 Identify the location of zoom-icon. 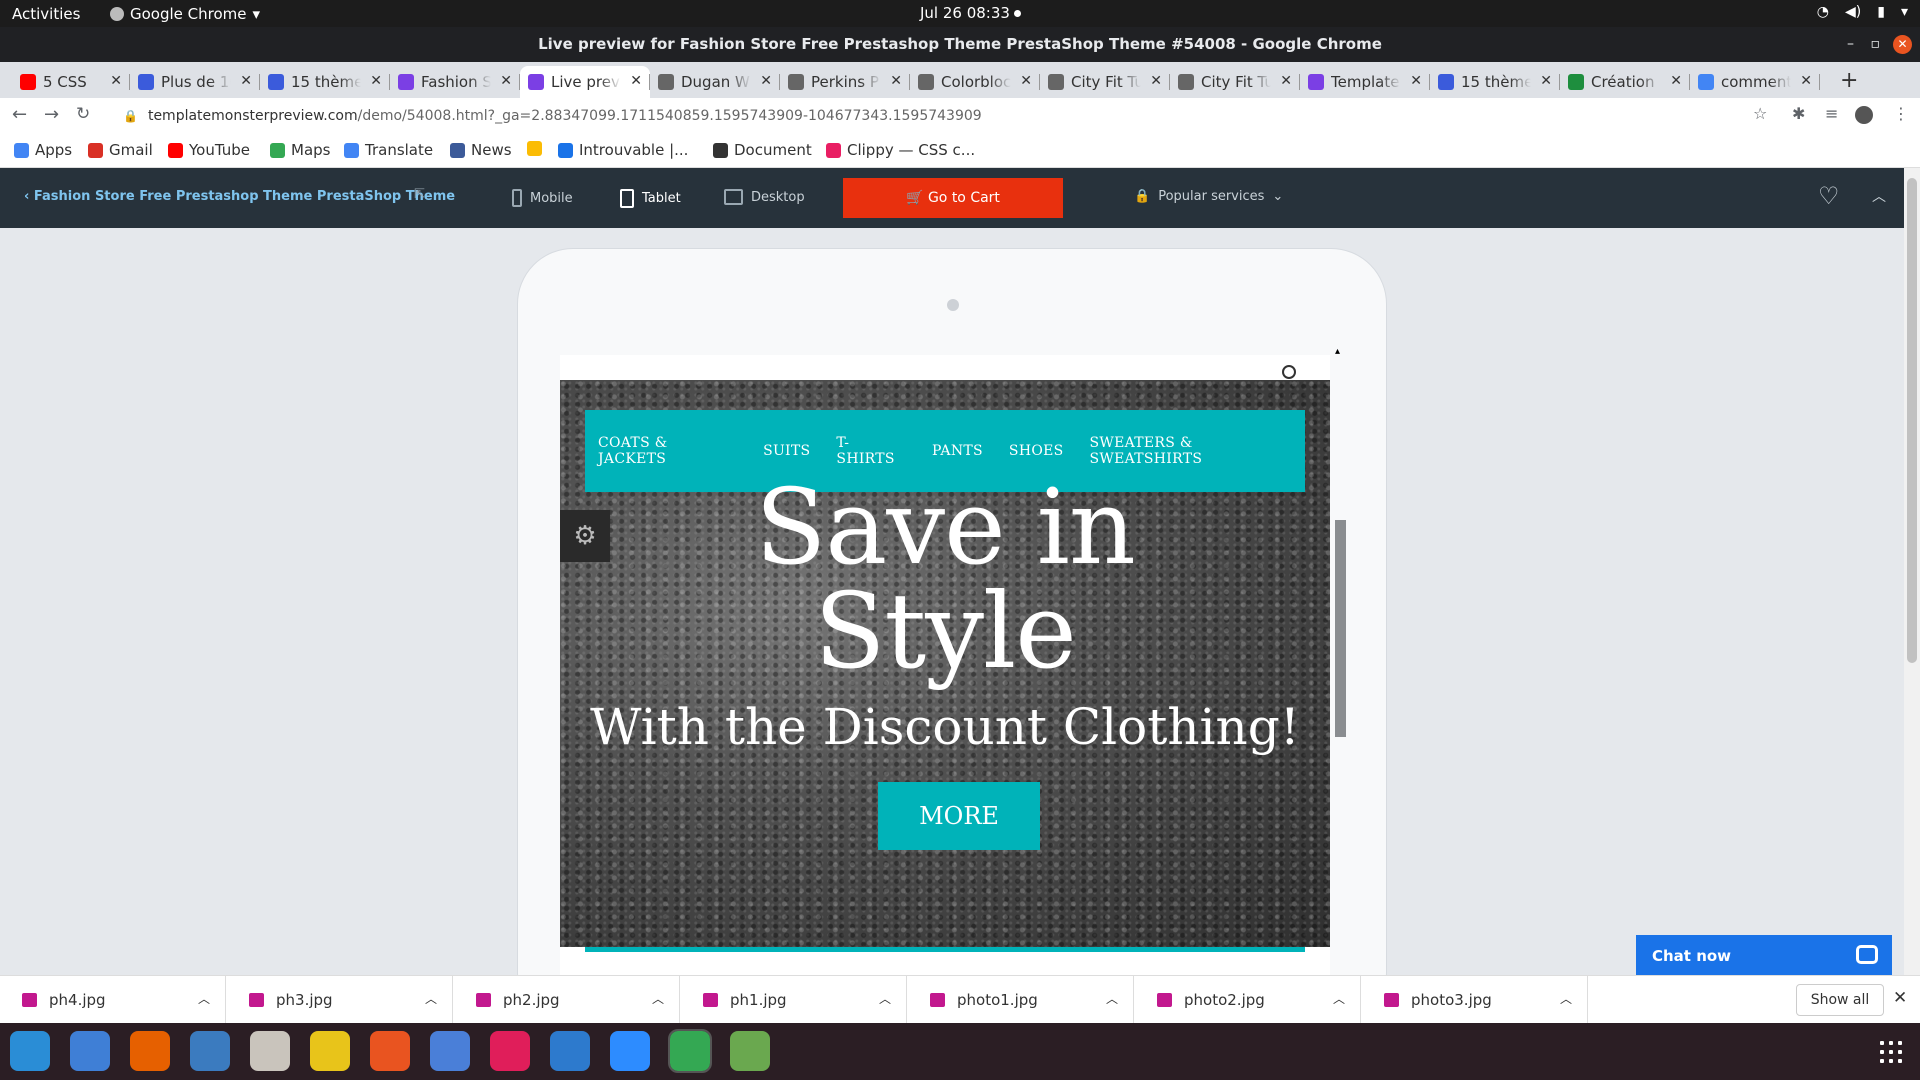
(630, 1051).